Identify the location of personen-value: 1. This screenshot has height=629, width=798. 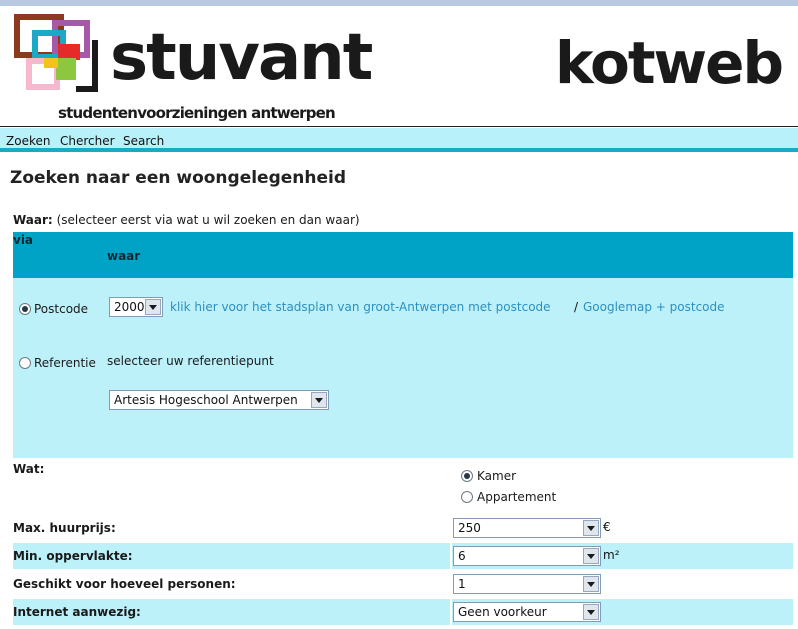
(462, 584).